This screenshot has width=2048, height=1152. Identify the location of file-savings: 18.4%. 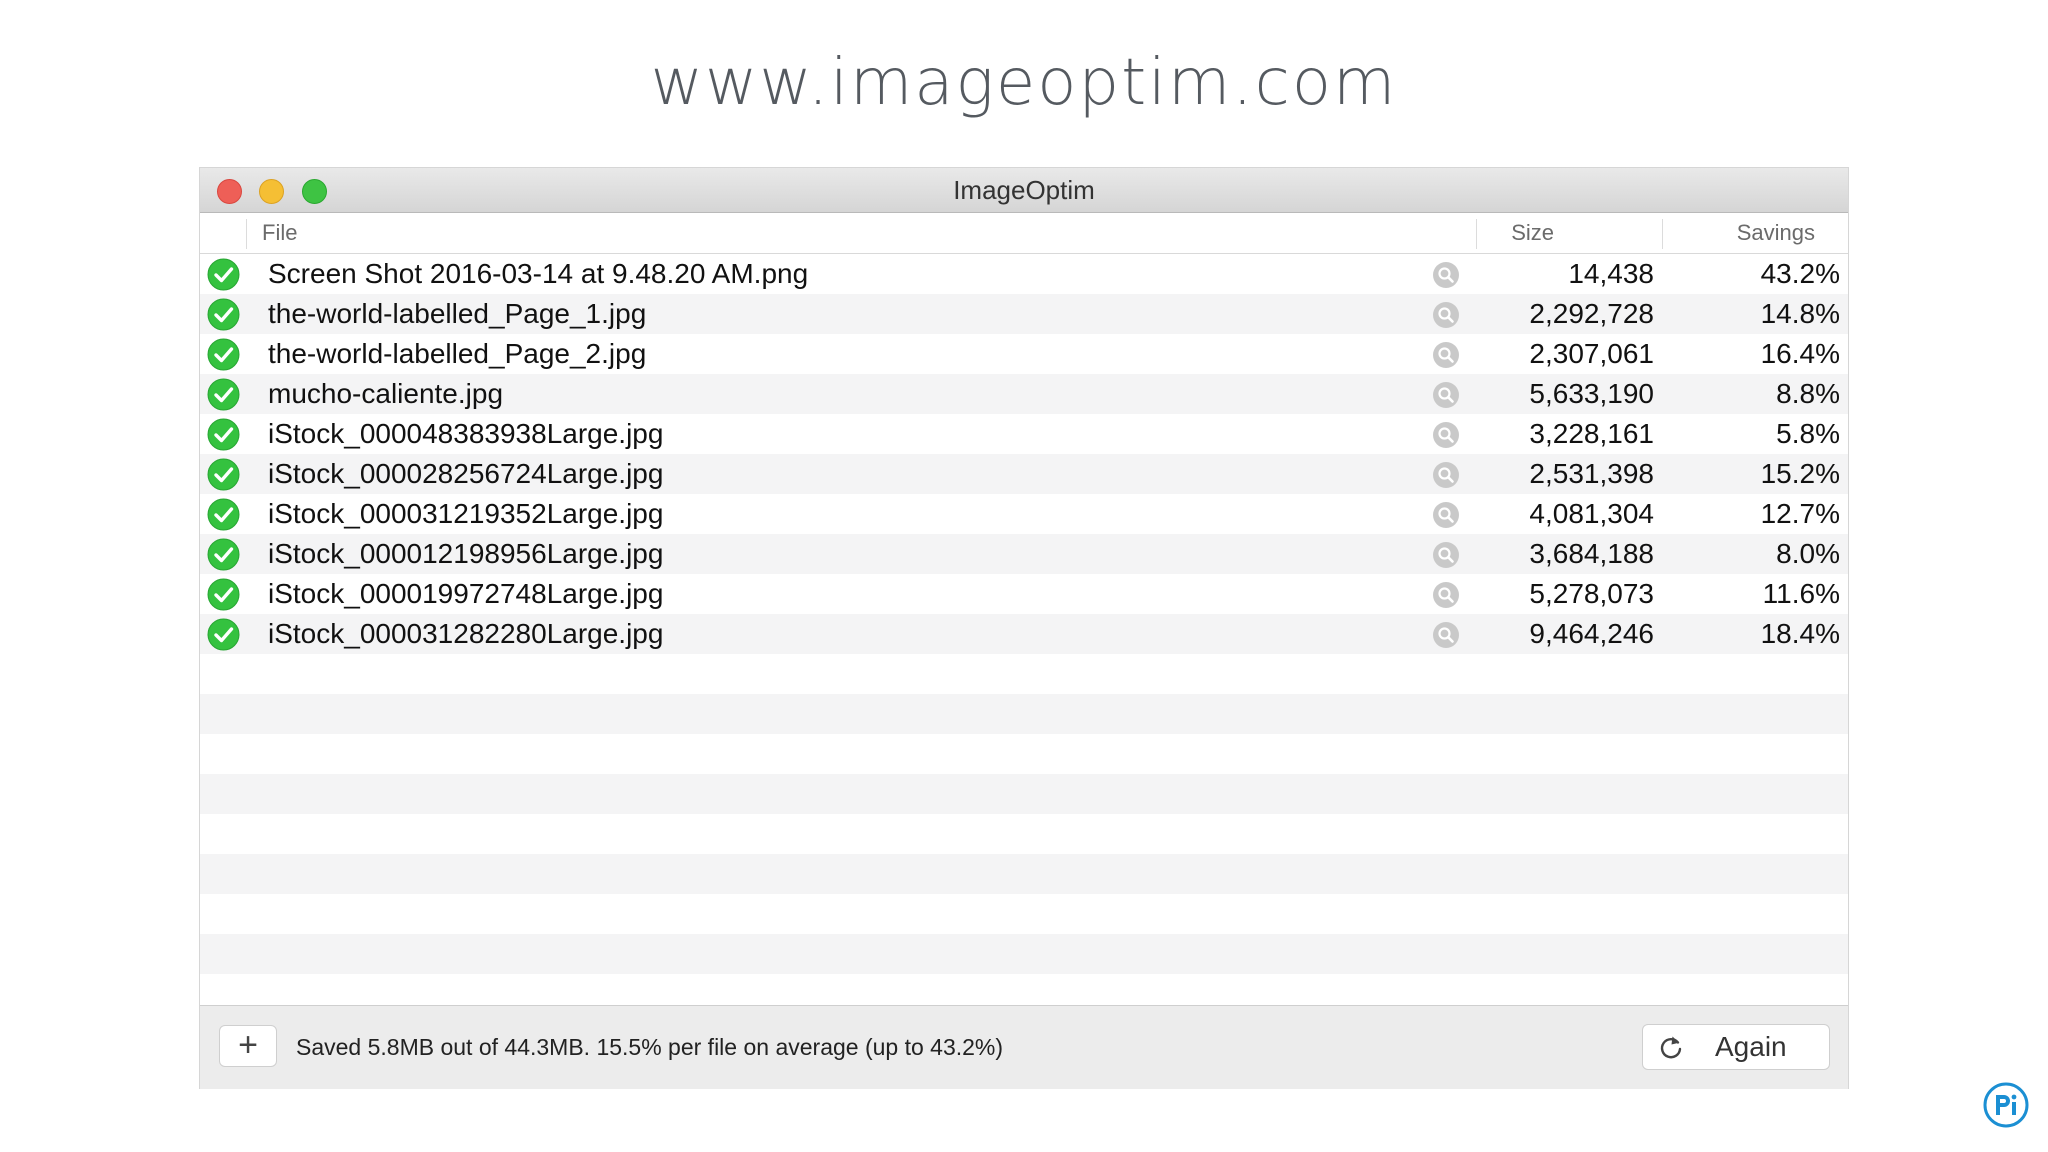
(1800, 633).